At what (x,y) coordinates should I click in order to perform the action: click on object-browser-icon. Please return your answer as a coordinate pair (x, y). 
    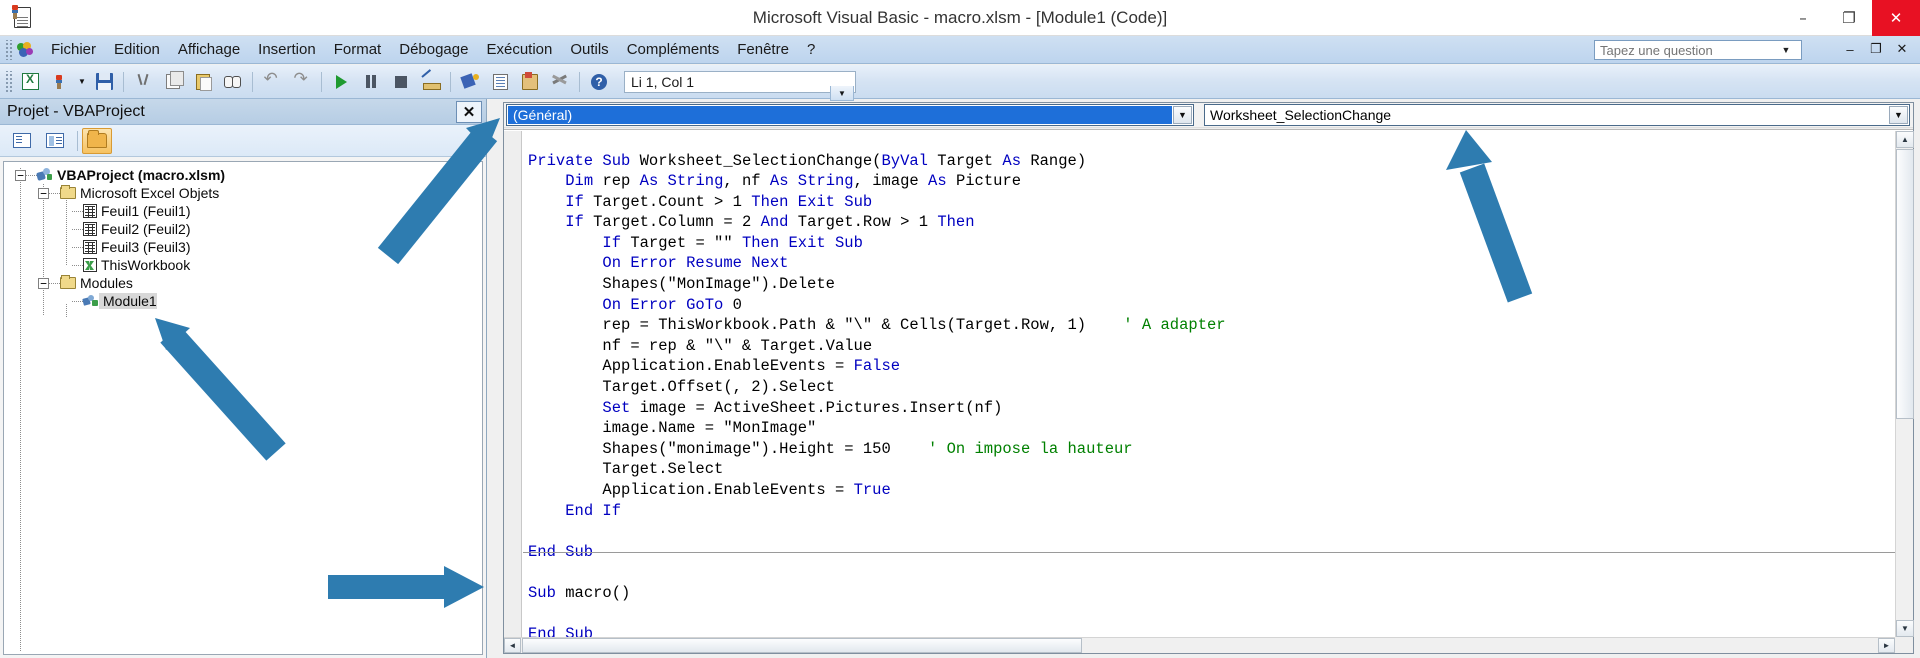
    Looking at the image, I should click on (530, 82).